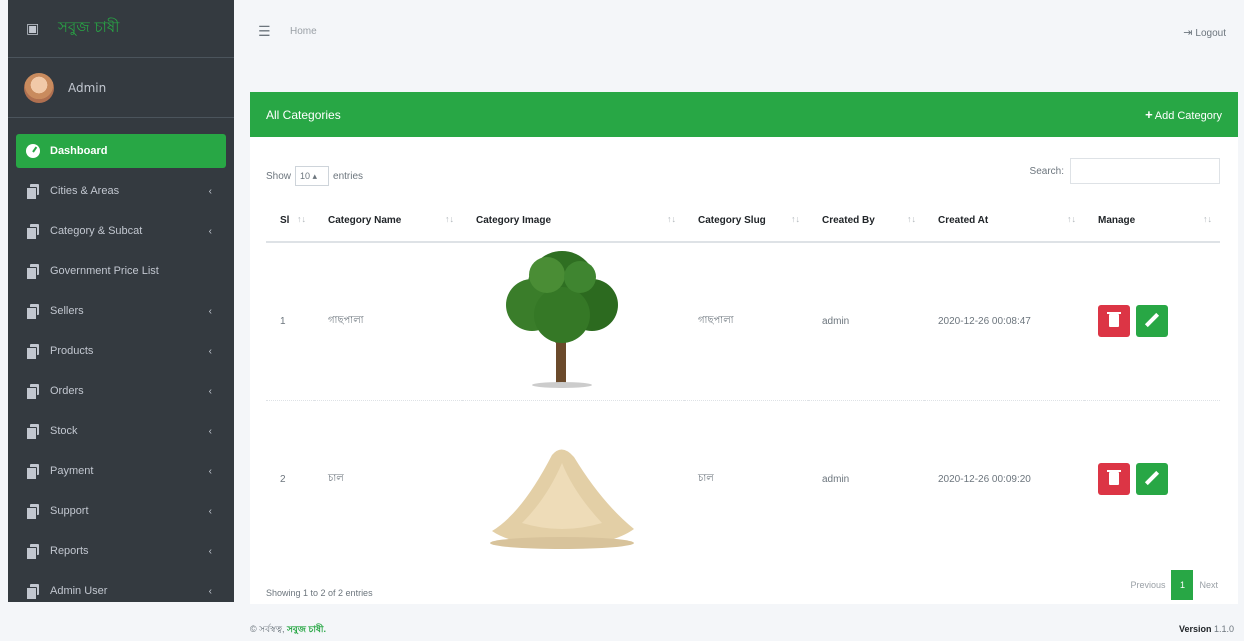 The height and width of the screenshot is (641, 1244). Describe the element at coordinates (388, 320) in the screenshot. I see `cell-category-name: গাছপালা` at that location.